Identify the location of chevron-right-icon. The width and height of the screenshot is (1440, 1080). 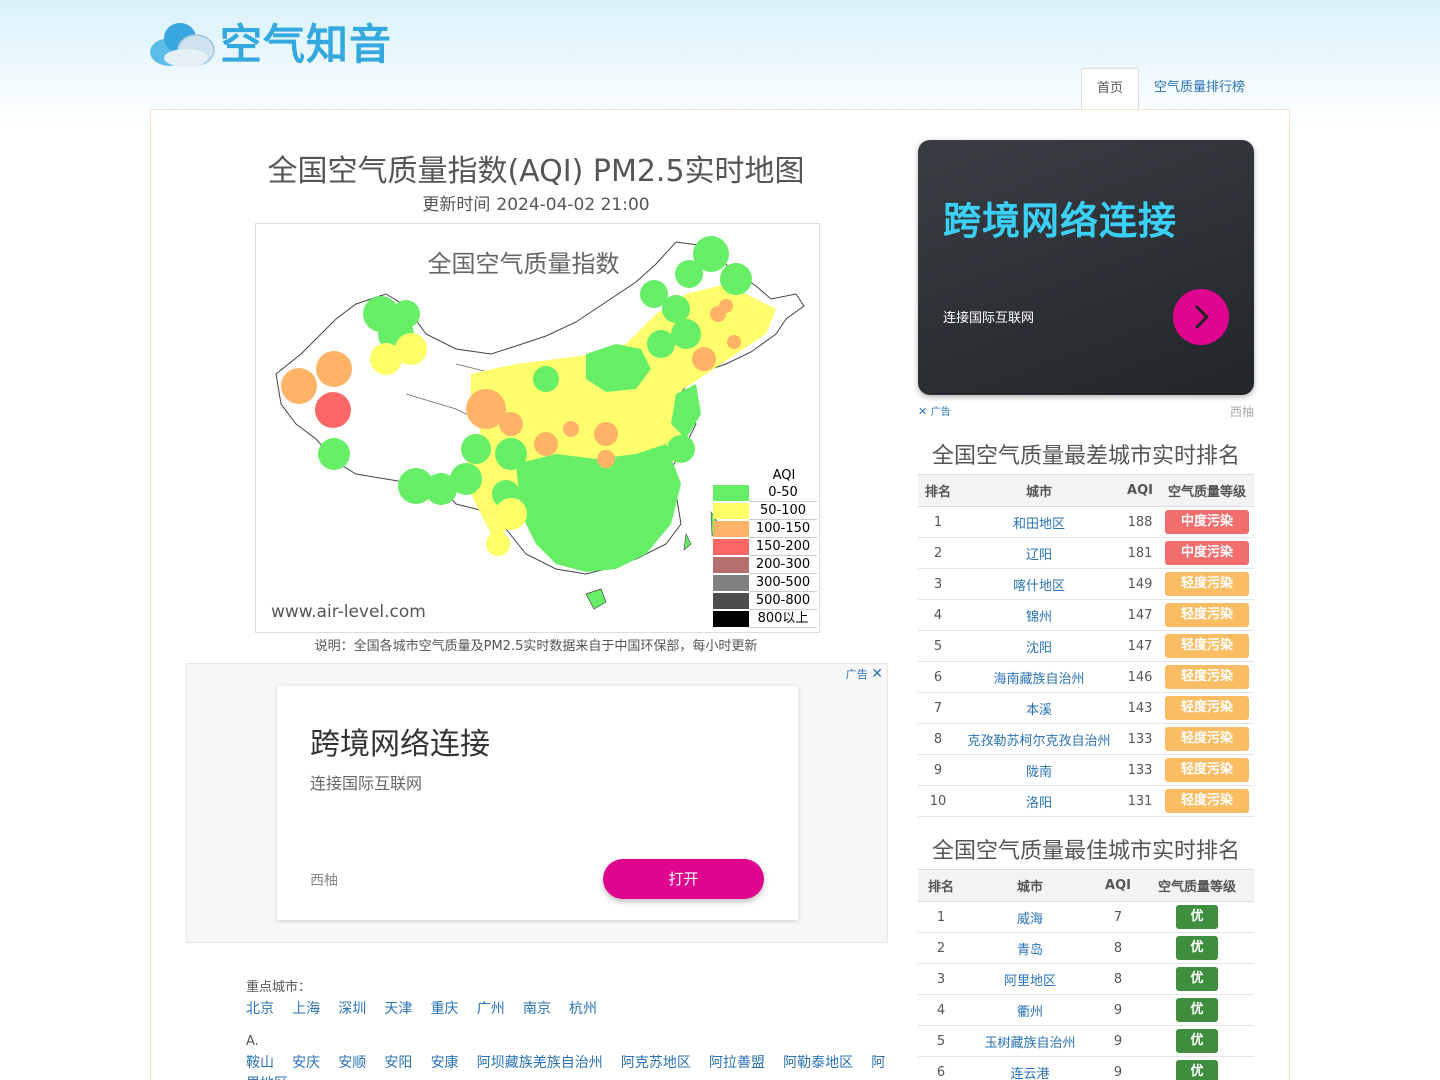
(1202, 317).